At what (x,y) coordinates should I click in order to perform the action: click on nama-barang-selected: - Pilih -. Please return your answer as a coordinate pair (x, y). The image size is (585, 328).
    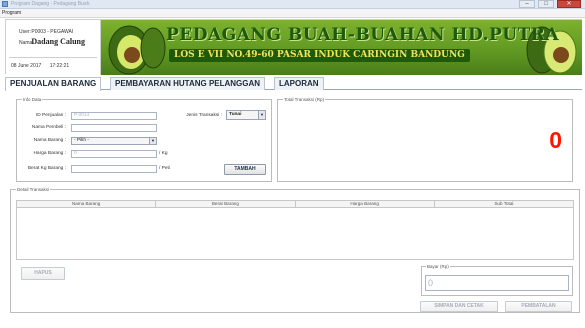
    Looking at the image, I should click on (81, 140).